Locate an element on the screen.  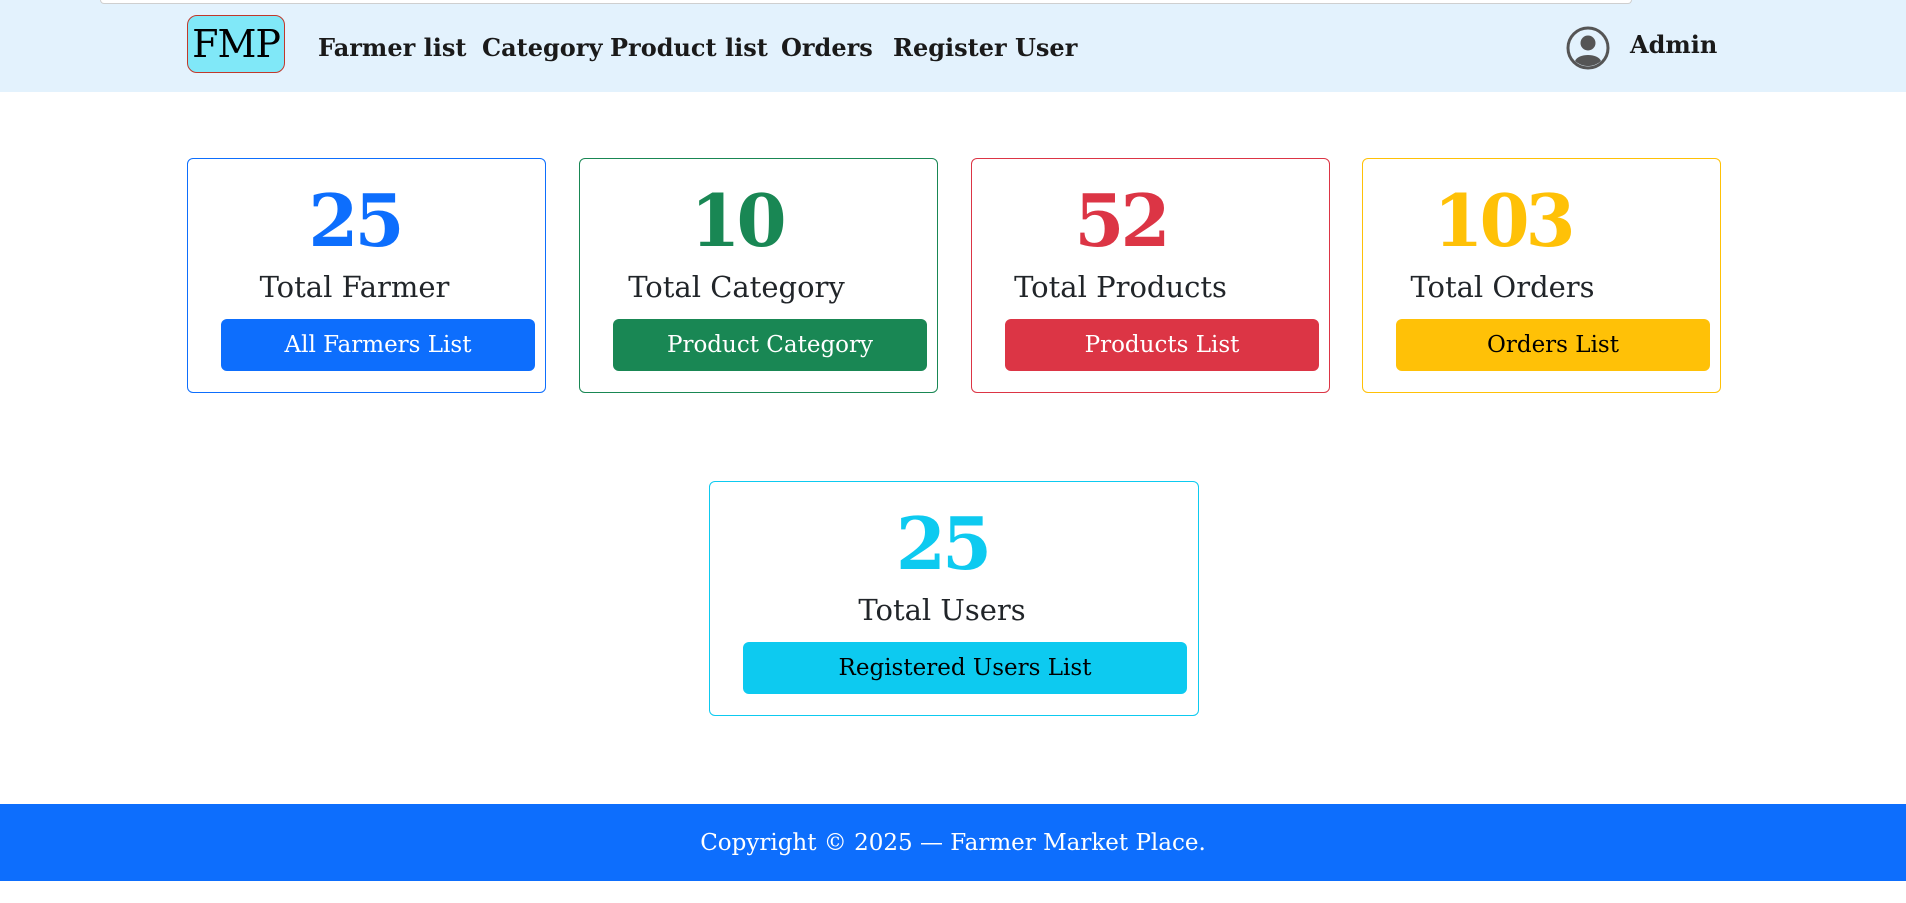
orders-label: Total Orders is located at coordinates (1502, 287).